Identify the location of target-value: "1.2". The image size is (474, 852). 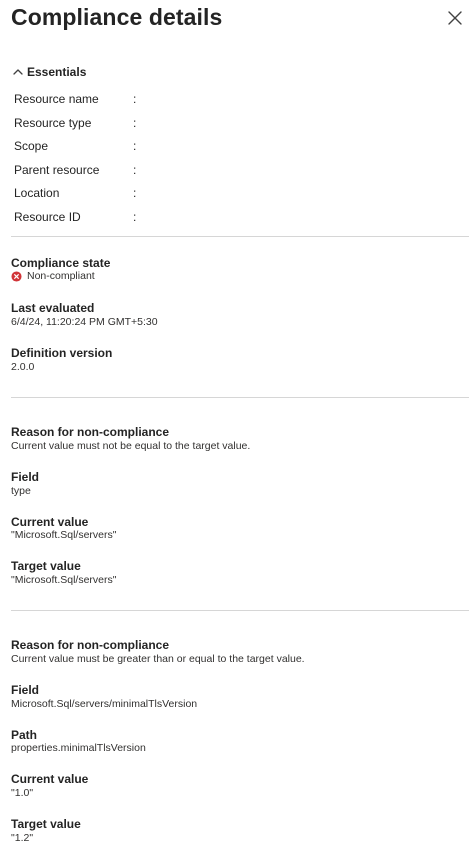
(22, 838).